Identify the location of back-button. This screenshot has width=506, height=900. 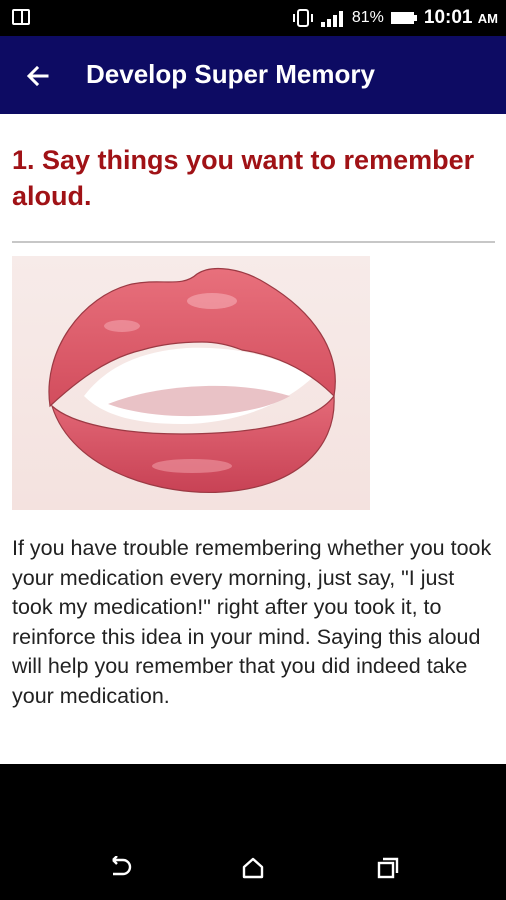
(38, 76).